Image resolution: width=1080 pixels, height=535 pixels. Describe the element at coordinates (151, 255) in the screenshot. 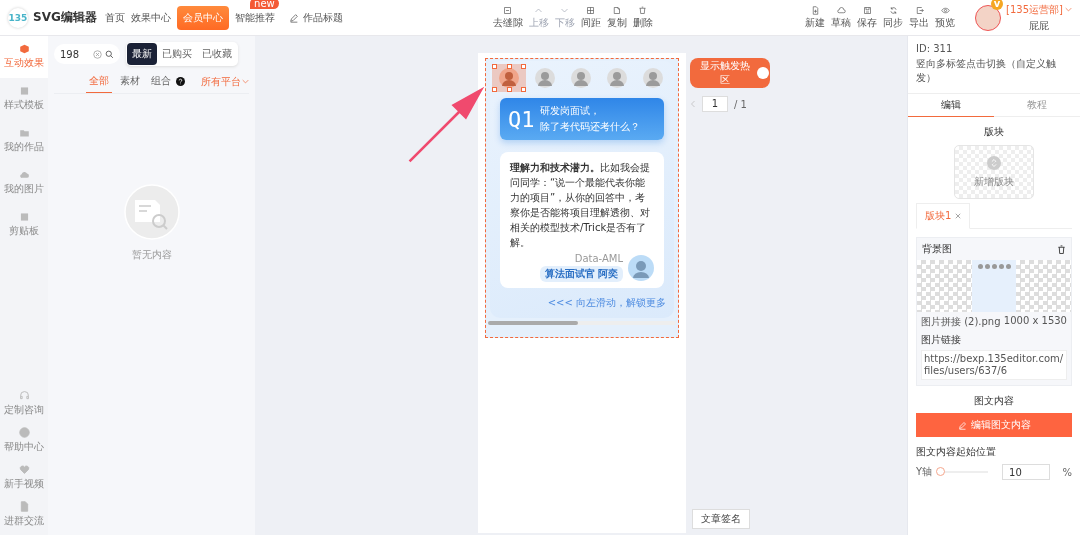

I see `empty-message: 暂无内容` at that location.